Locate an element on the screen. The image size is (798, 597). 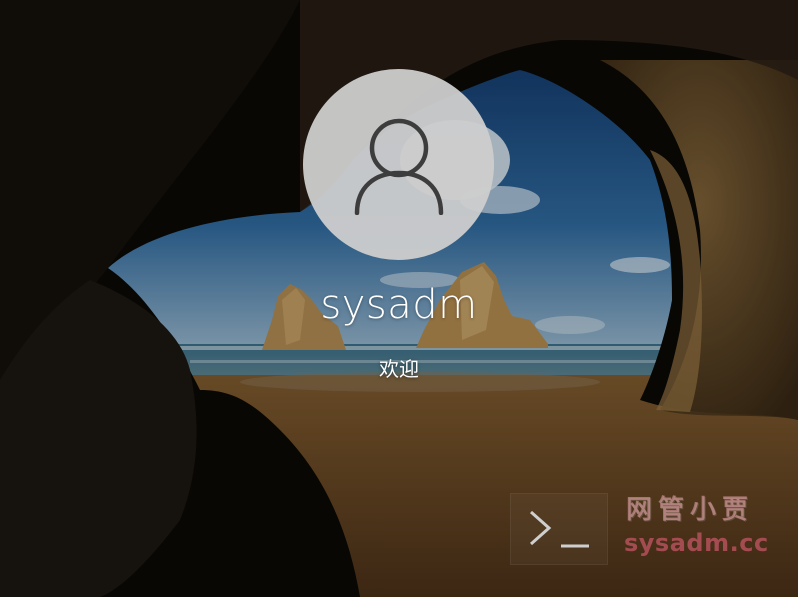
ease-of-access-button is located at coordinates (559, 529).